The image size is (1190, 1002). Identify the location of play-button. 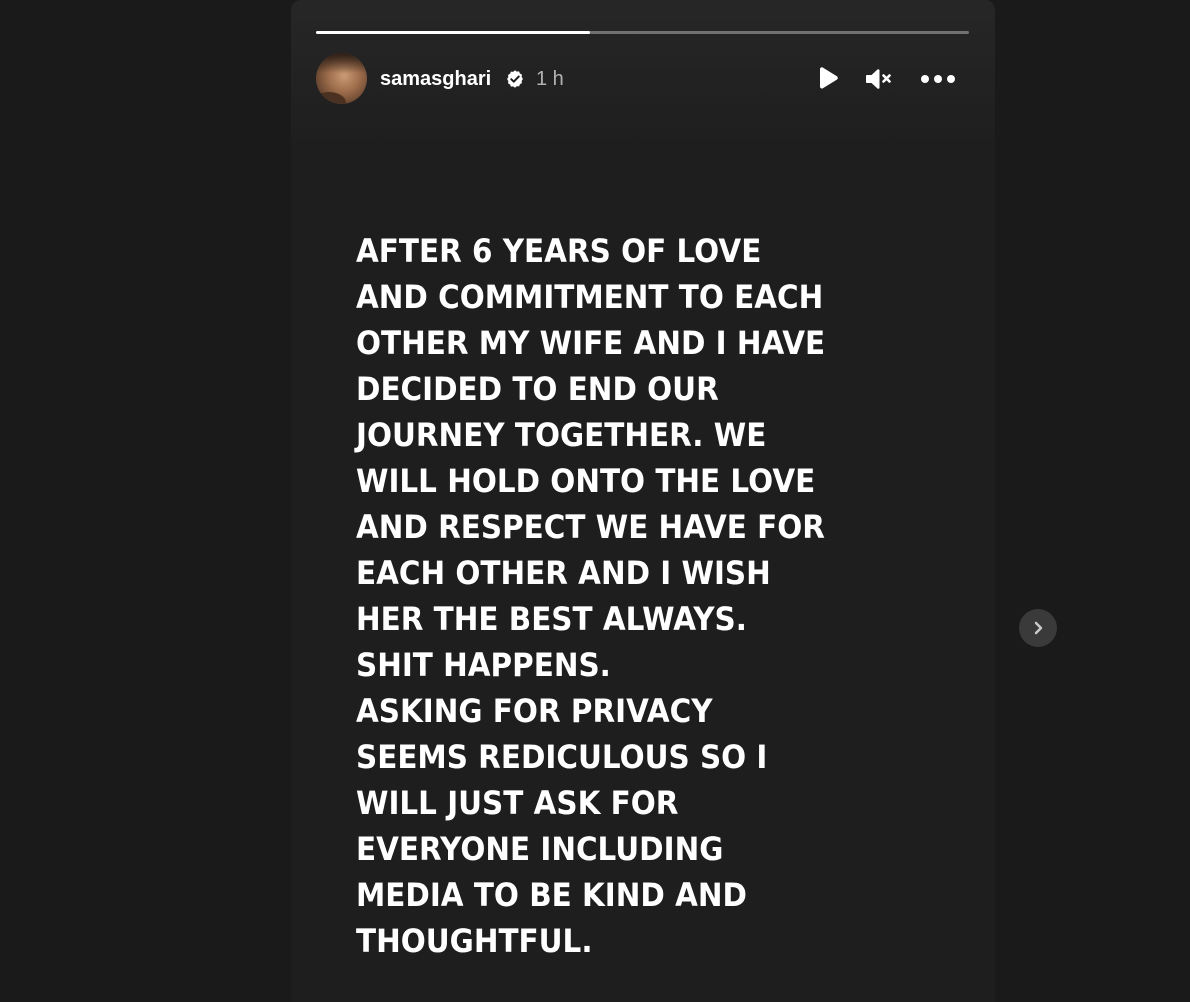
(828, 79).